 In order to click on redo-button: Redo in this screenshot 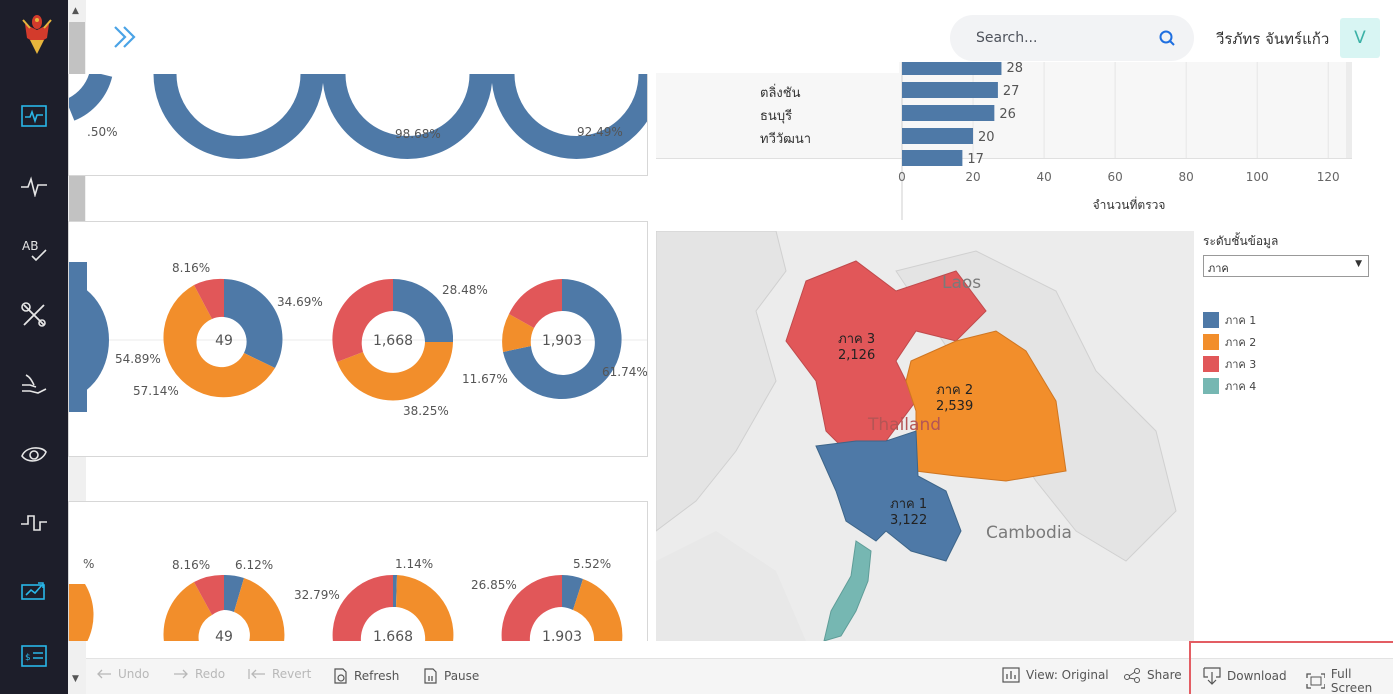, I will do `click(199, 674)`.